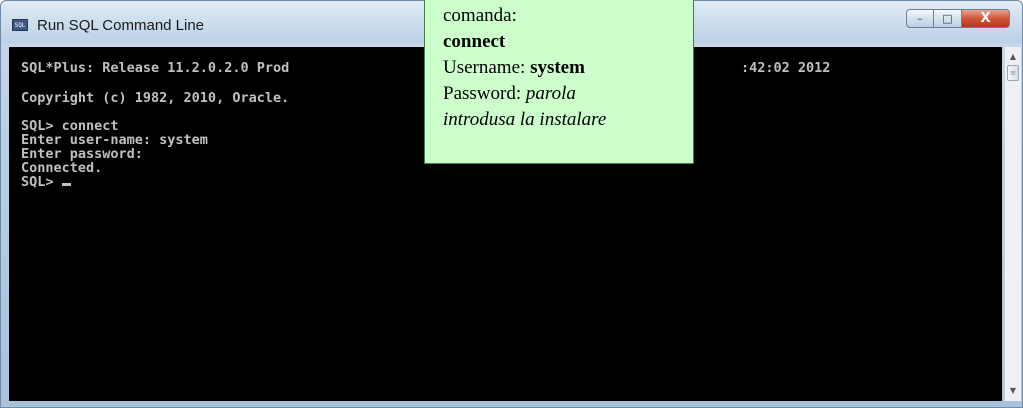 This screenshot has width=1023, height=408. What do you see at coordinates (1013, 73) in the screenshot?
I see `scroll-thumb: ≡` at bounding box center [1013, 73].